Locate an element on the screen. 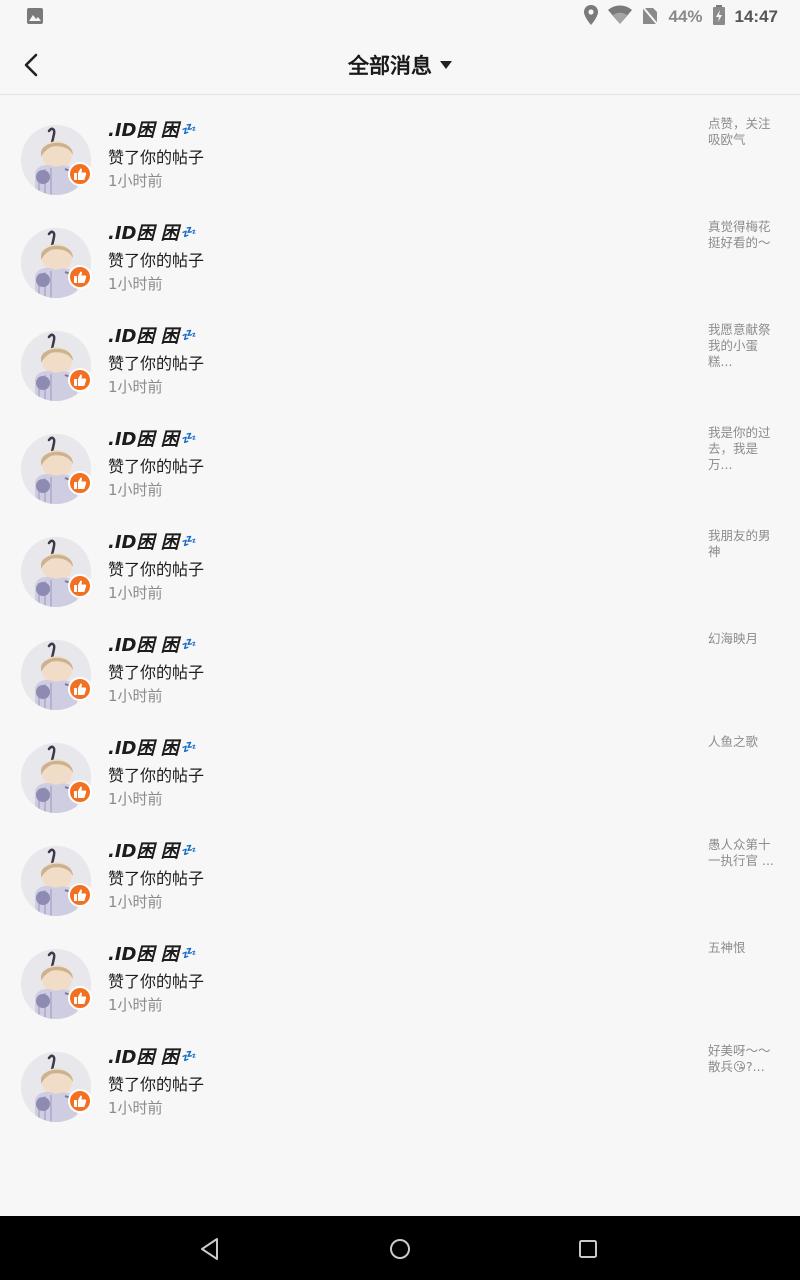  status-bar: 44% 14:47 is located at coordinates (400, 17).